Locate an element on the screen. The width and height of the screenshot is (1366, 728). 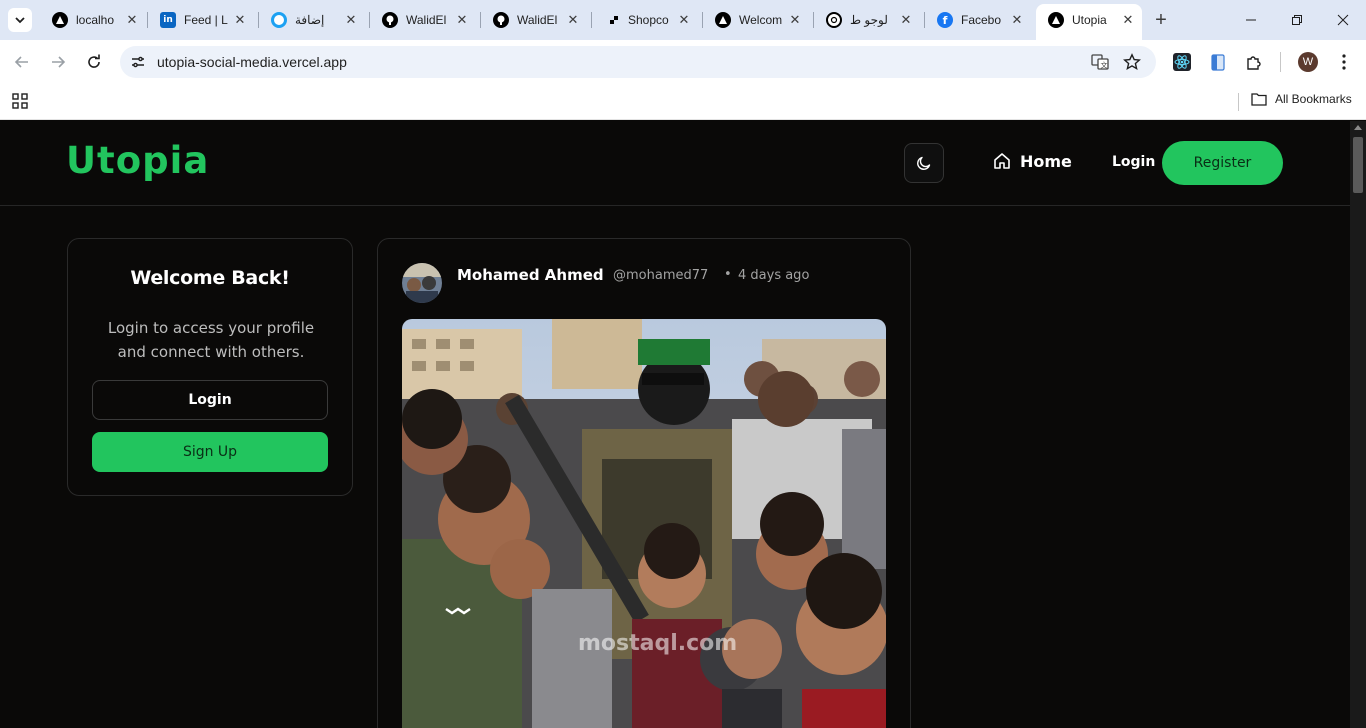
translate-icon: 文 is located at coordinates (1100, 62).